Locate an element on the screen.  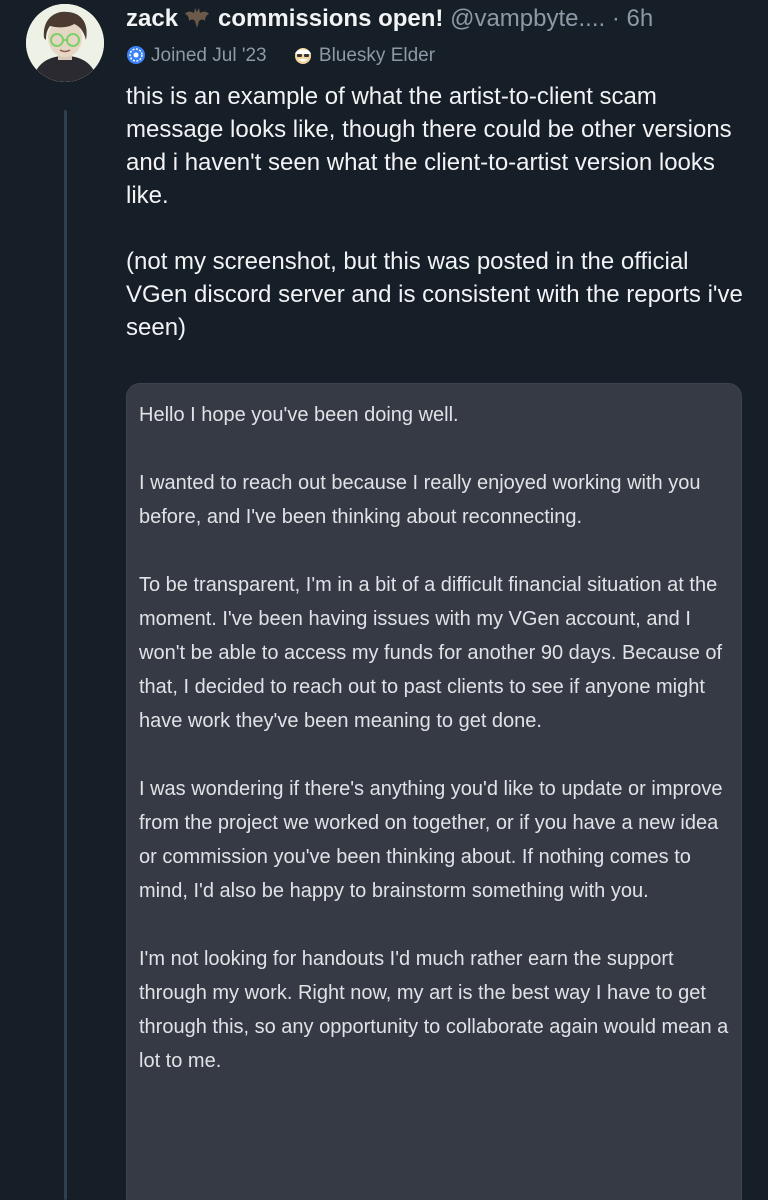
post-time: 6h is located at coordinates (640, 18).